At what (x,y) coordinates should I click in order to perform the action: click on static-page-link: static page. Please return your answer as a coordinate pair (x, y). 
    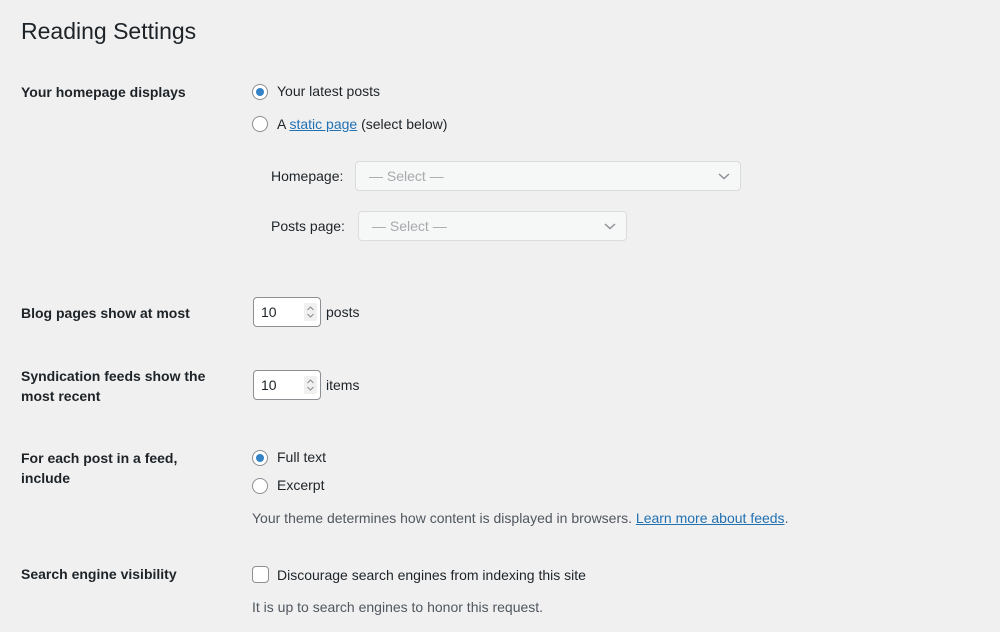
    Looking at the image, I should click on (323, 124).